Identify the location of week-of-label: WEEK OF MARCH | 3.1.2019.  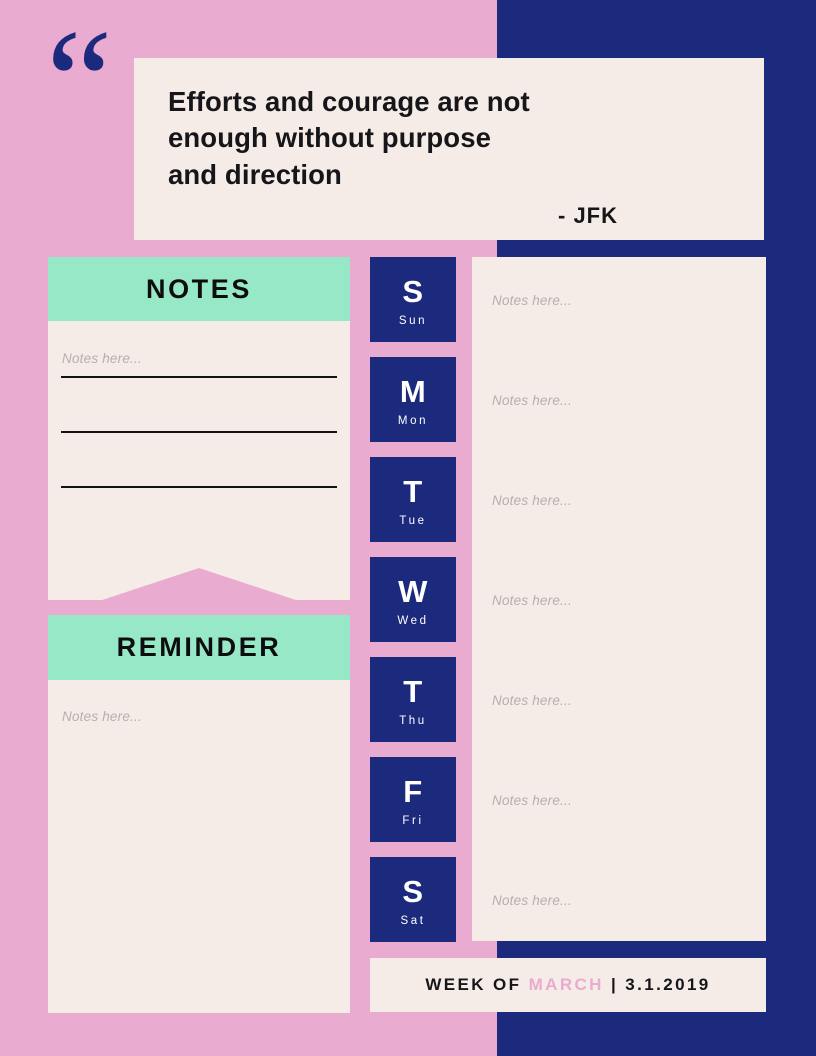
(567, 985).